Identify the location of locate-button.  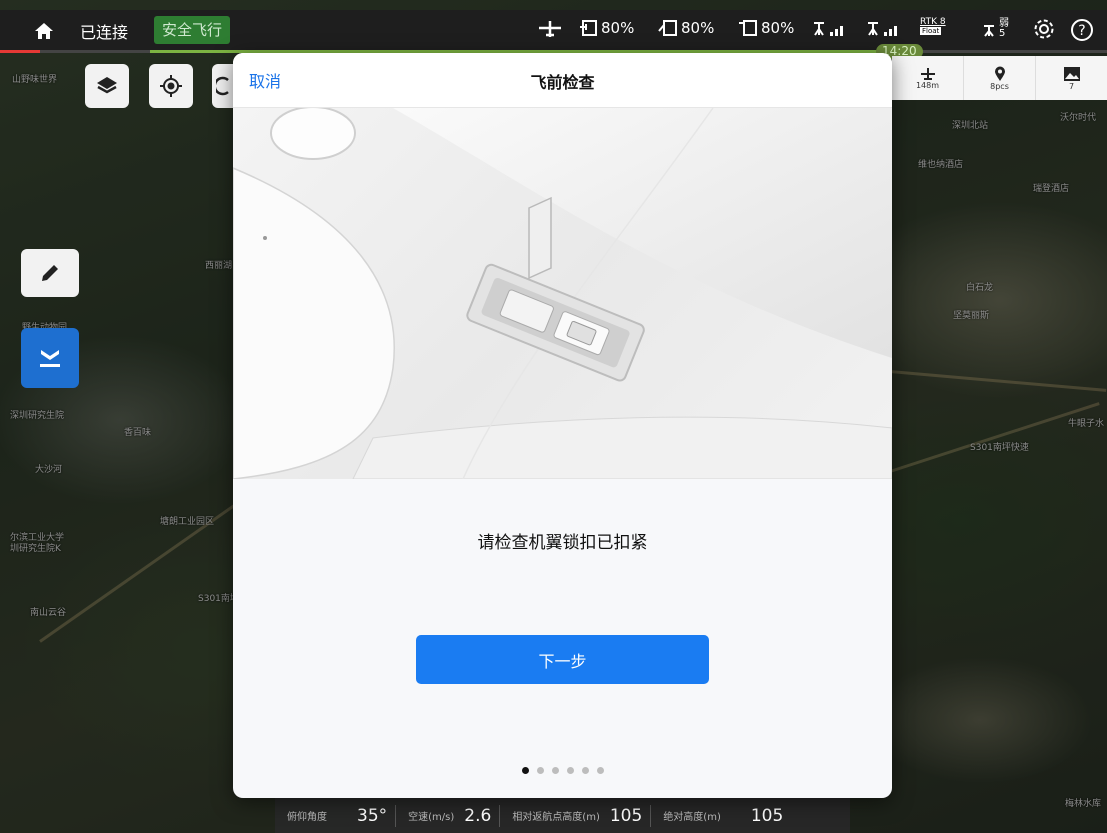
(171, 86).